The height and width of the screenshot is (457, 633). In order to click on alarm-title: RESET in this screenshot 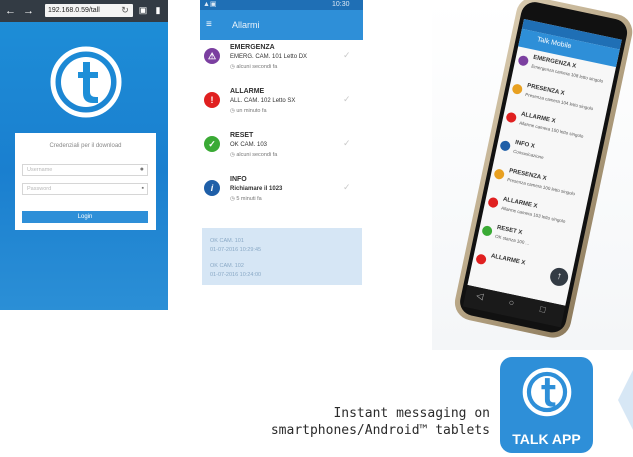, I will do `click(242, 135)`.